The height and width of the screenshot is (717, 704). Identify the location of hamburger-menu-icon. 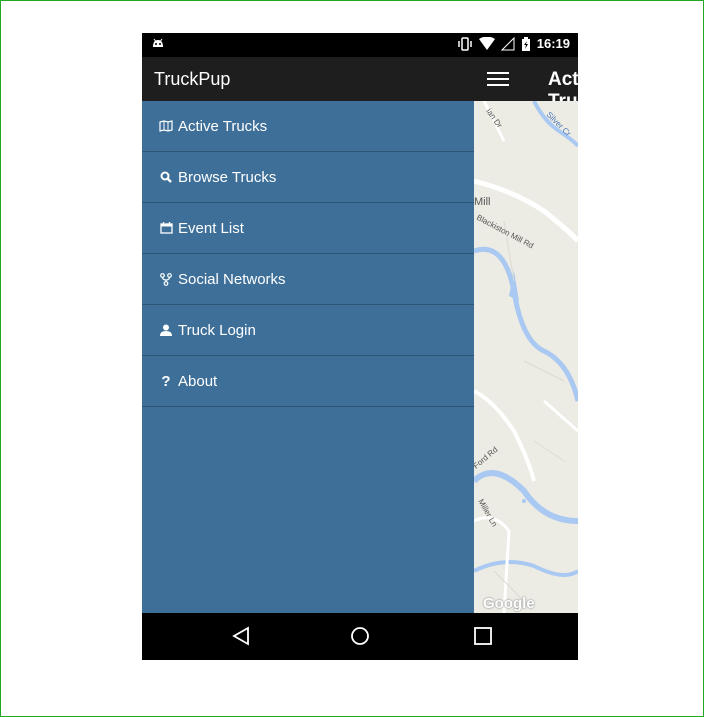
(498, 79).